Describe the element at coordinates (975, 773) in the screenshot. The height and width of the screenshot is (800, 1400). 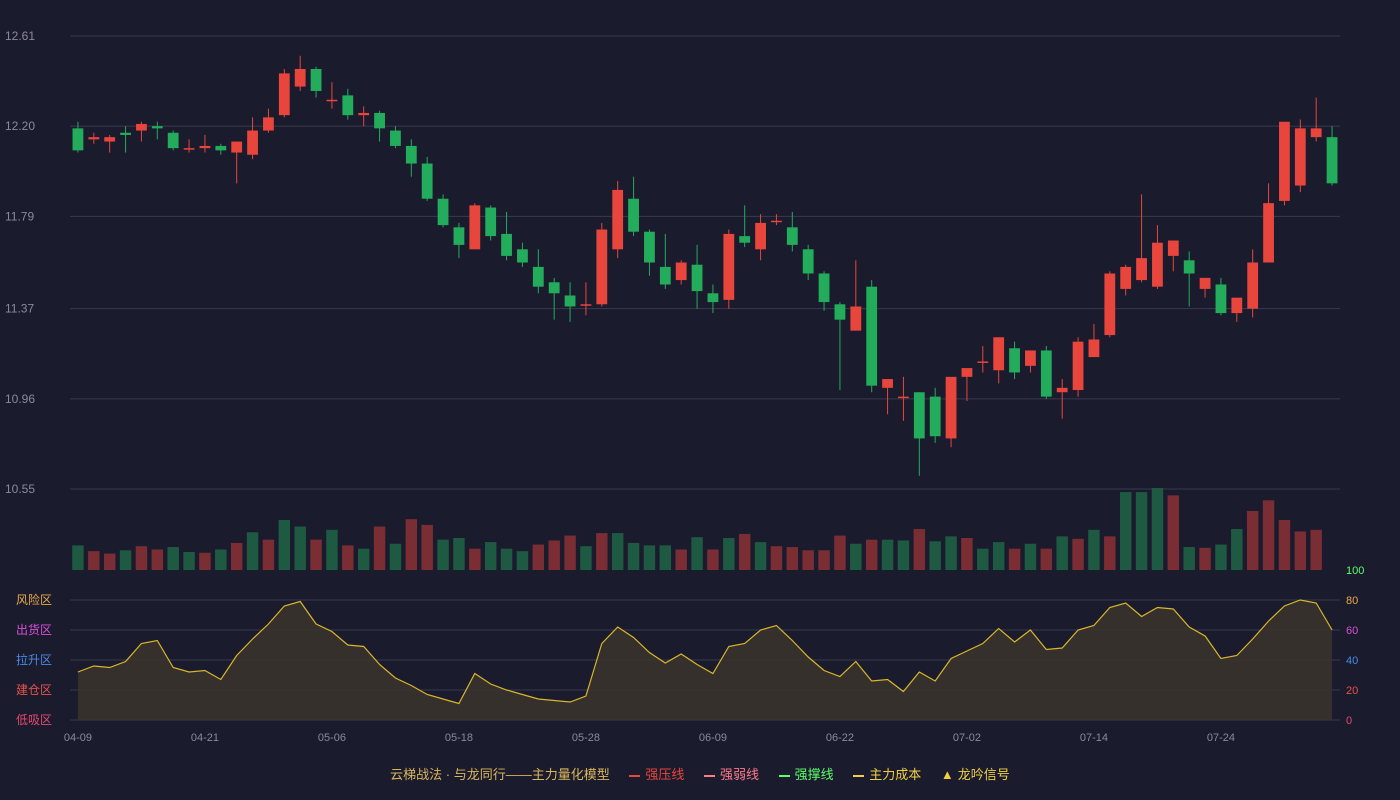
I see `legend-item-signal: ▲ 龙吟信号` at that location.